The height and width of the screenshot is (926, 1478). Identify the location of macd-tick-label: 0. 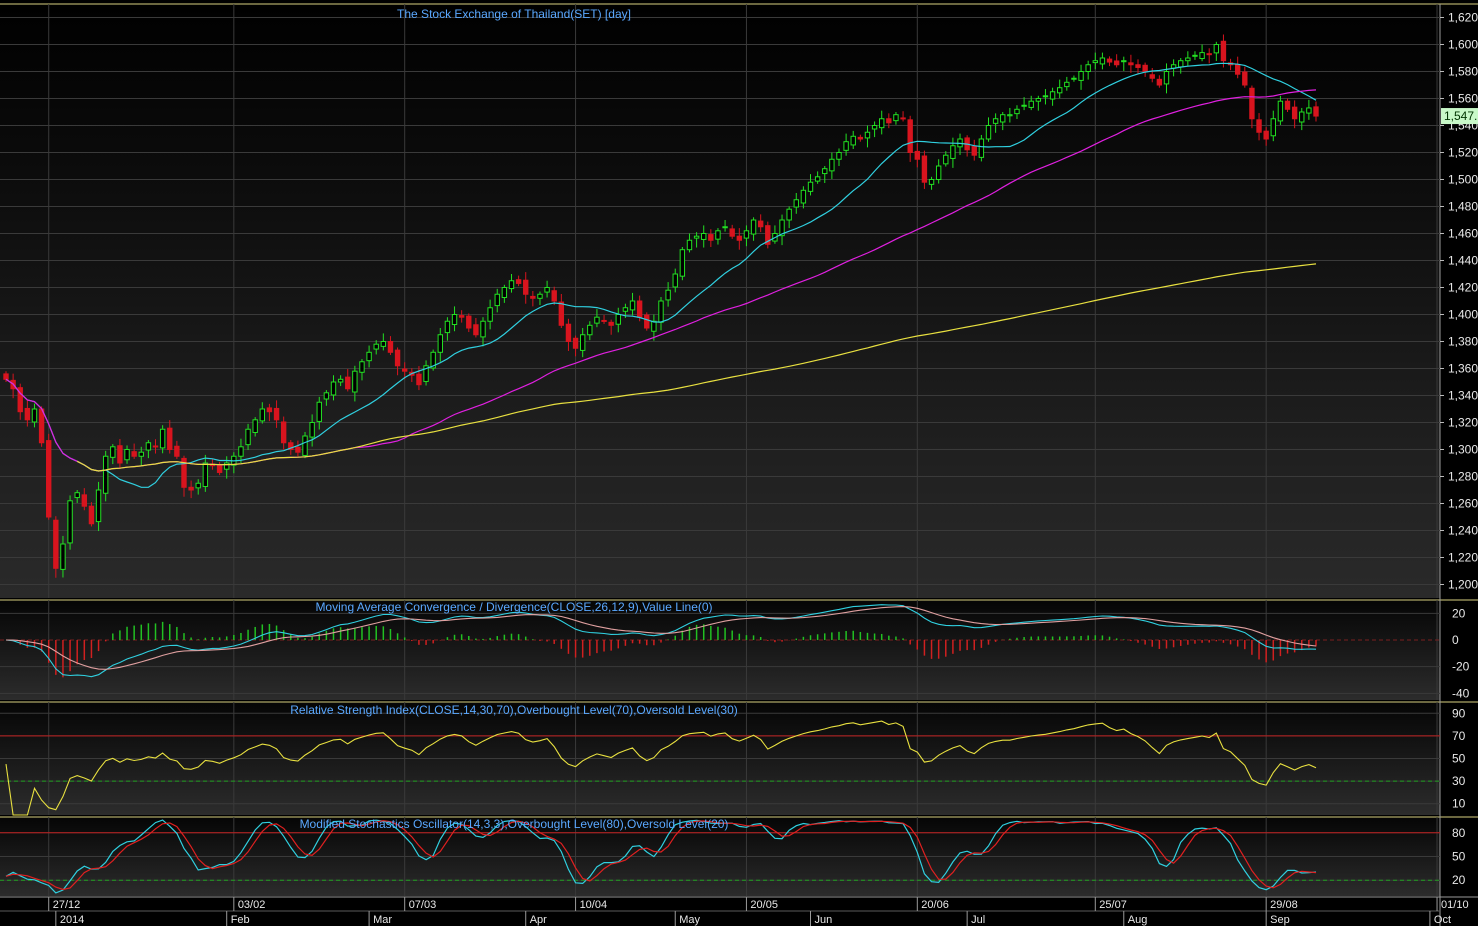
(1455, 640).